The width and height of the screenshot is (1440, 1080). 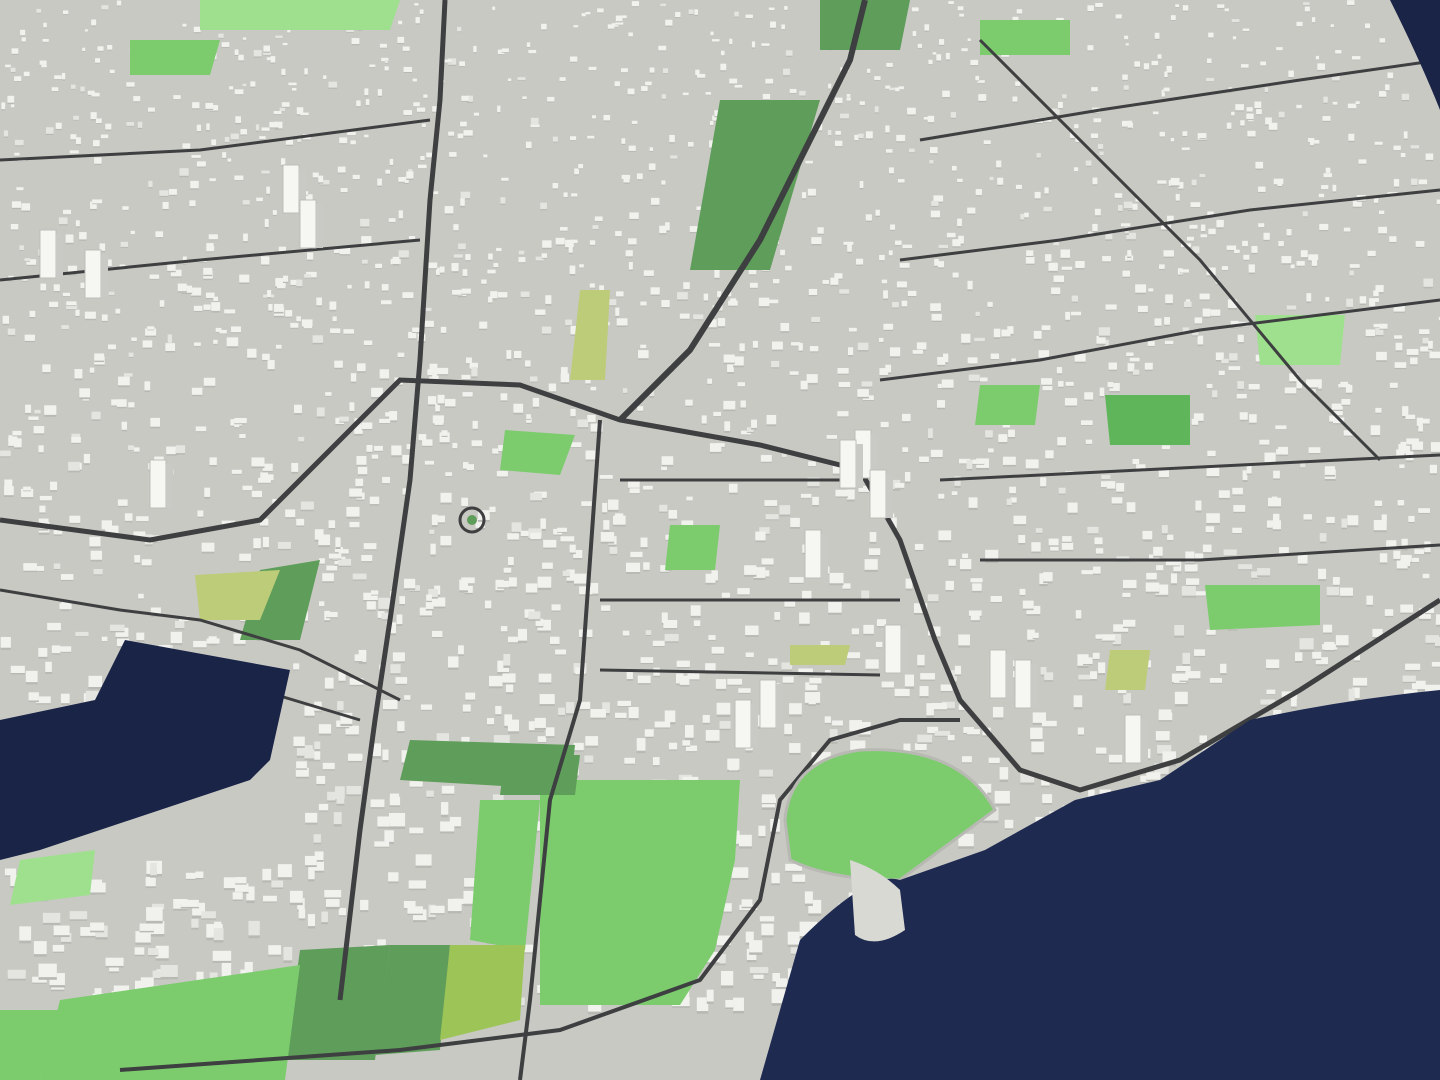 What do you see at coordinates (1025, 37) in the screenshot?
I see `park-north` at bounding box center [1025, 37].